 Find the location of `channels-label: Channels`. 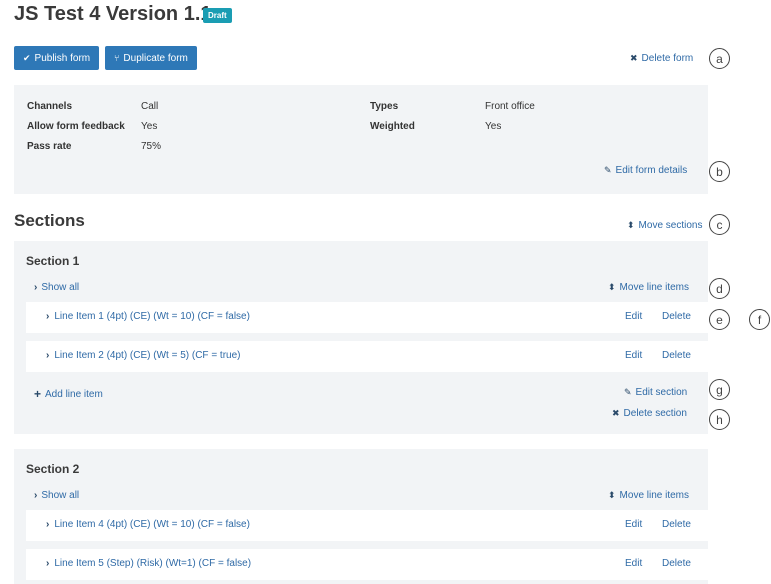

channels-label: Channels is located at coordinates (50, 106).